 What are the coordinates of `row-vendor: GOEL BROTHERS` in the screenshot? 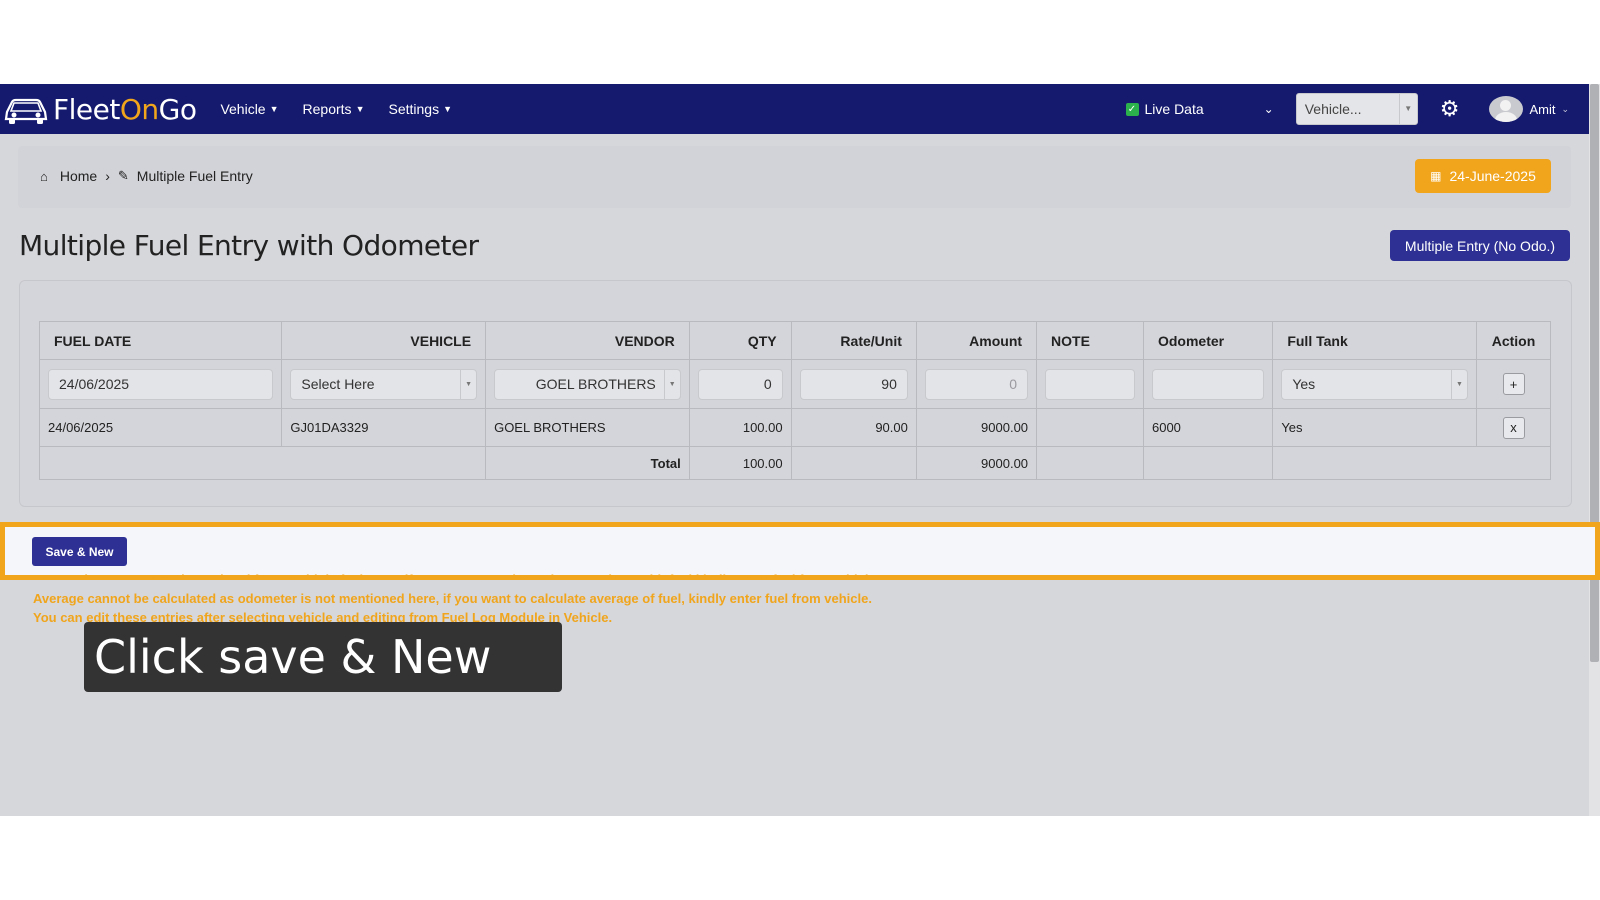 It's located at (587, 427).